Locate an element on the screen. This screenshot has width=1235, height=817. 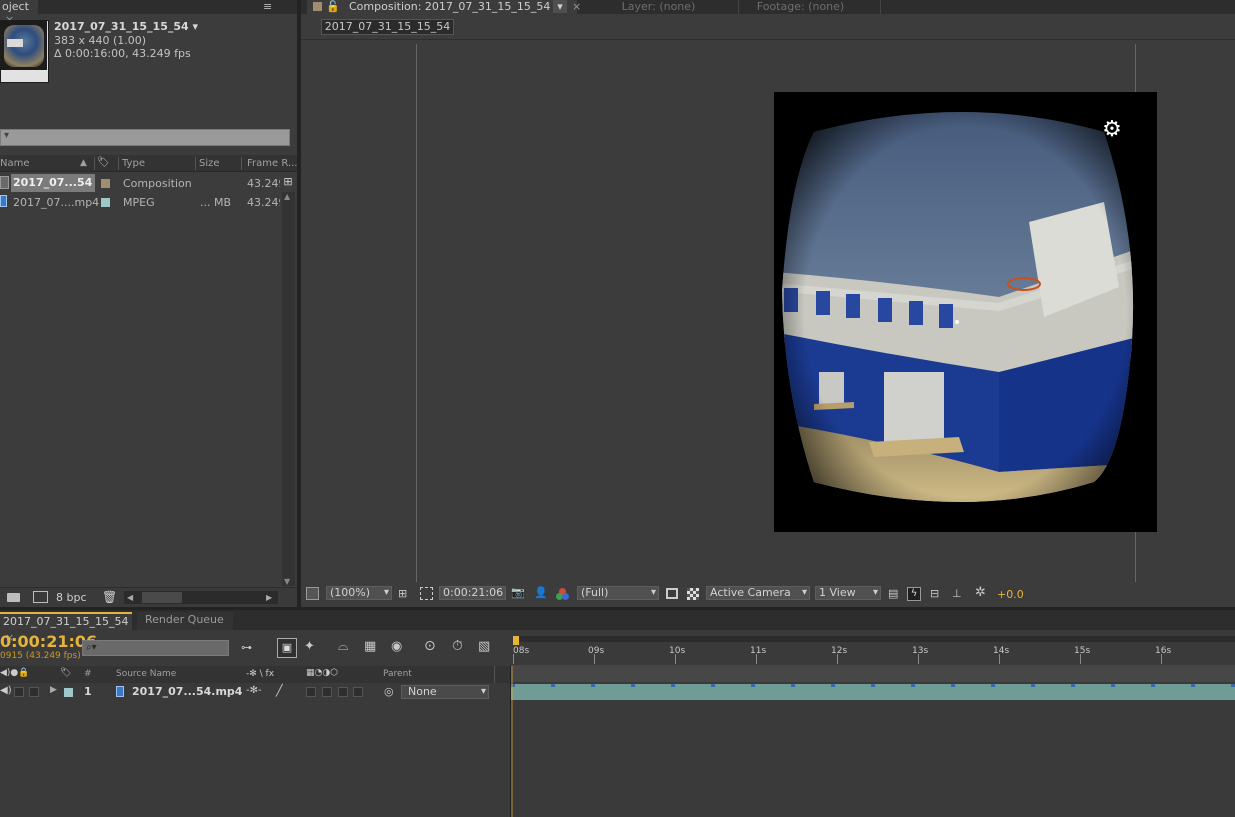
layer-row: ◀) ▶ 1 2017_07...54.mp4 -✻- ╱ ◎ None is located at coordinates (255, 692).